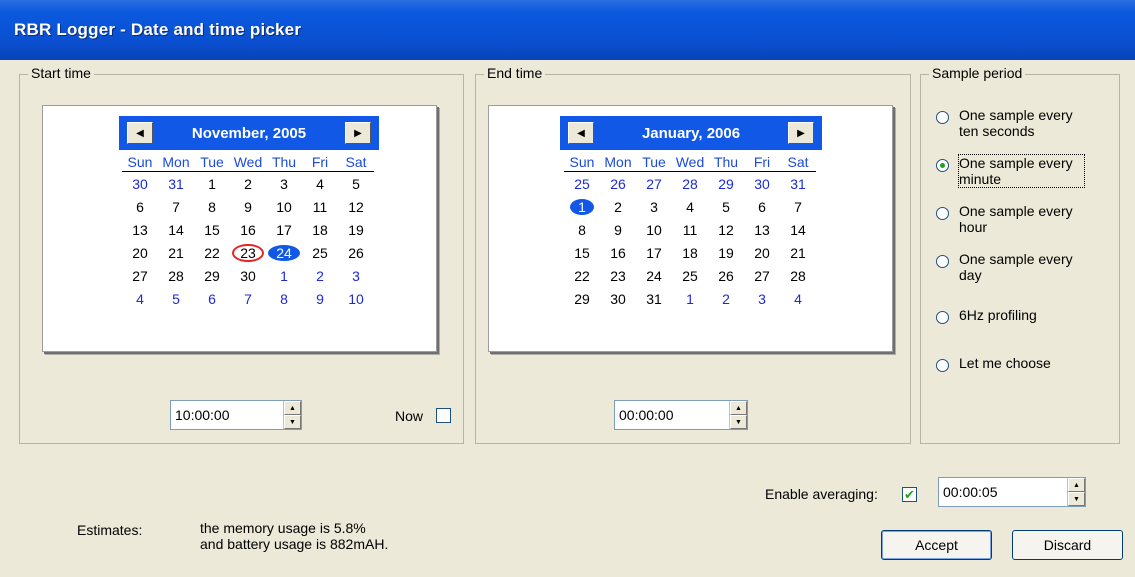 The image size is (1135, 577). What do you see at coordinates (1010, 123) in the screenshot?
I see `sample-period-option: One sample every ten seconds` at bounding box center [1010, 123].